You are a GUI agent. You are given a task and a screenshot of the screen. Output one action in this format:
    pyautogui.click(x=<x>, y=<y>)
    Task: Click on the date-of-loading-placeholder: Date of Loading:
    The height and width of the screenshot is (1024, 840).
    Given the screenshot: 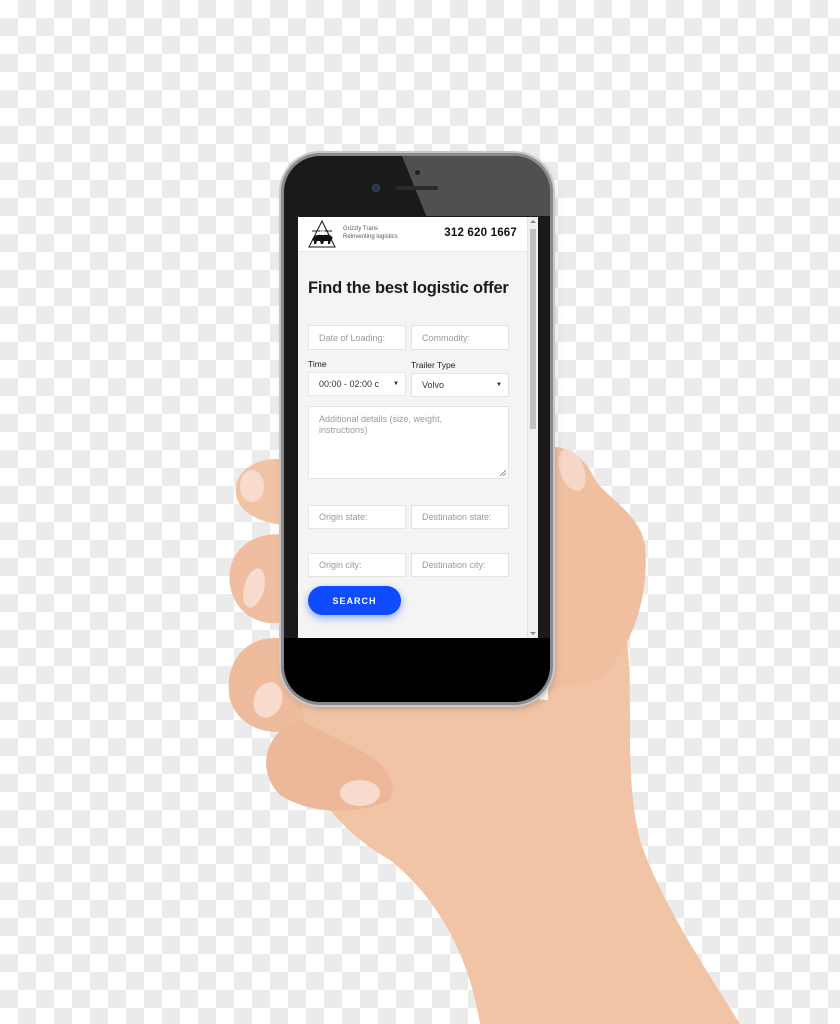 What is the action you would take?
    pyautogui.click(x=352, y=337)
    